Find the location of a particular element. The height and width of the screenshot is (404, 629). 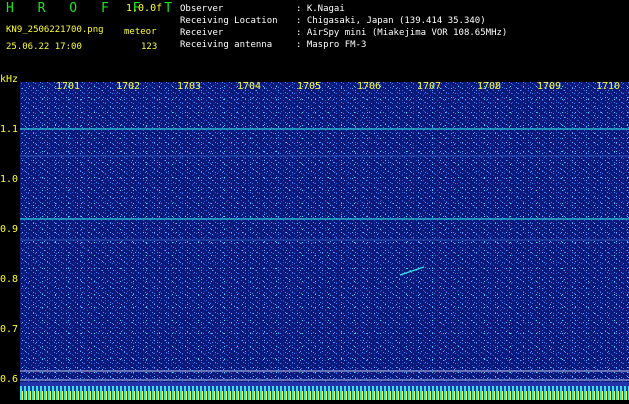

app-version: 1.0.0f is located at coordinates (144, 8).